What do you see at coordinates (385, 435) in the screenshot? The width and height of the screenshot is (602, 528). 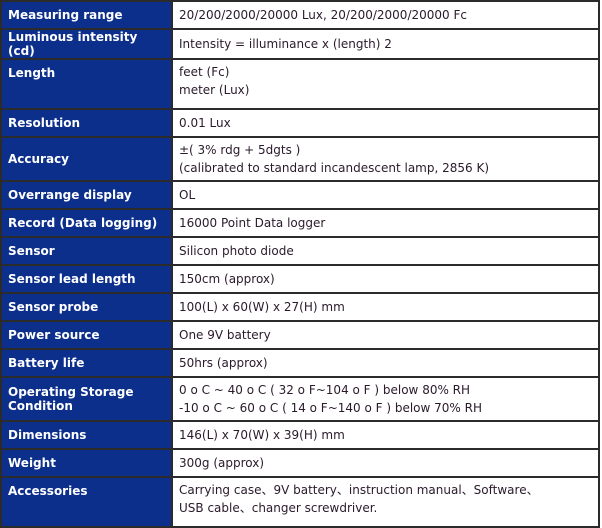 I see `spec-value: 146(L) x 70(W) x 39(H) mm` at bounding box center [385, 435].